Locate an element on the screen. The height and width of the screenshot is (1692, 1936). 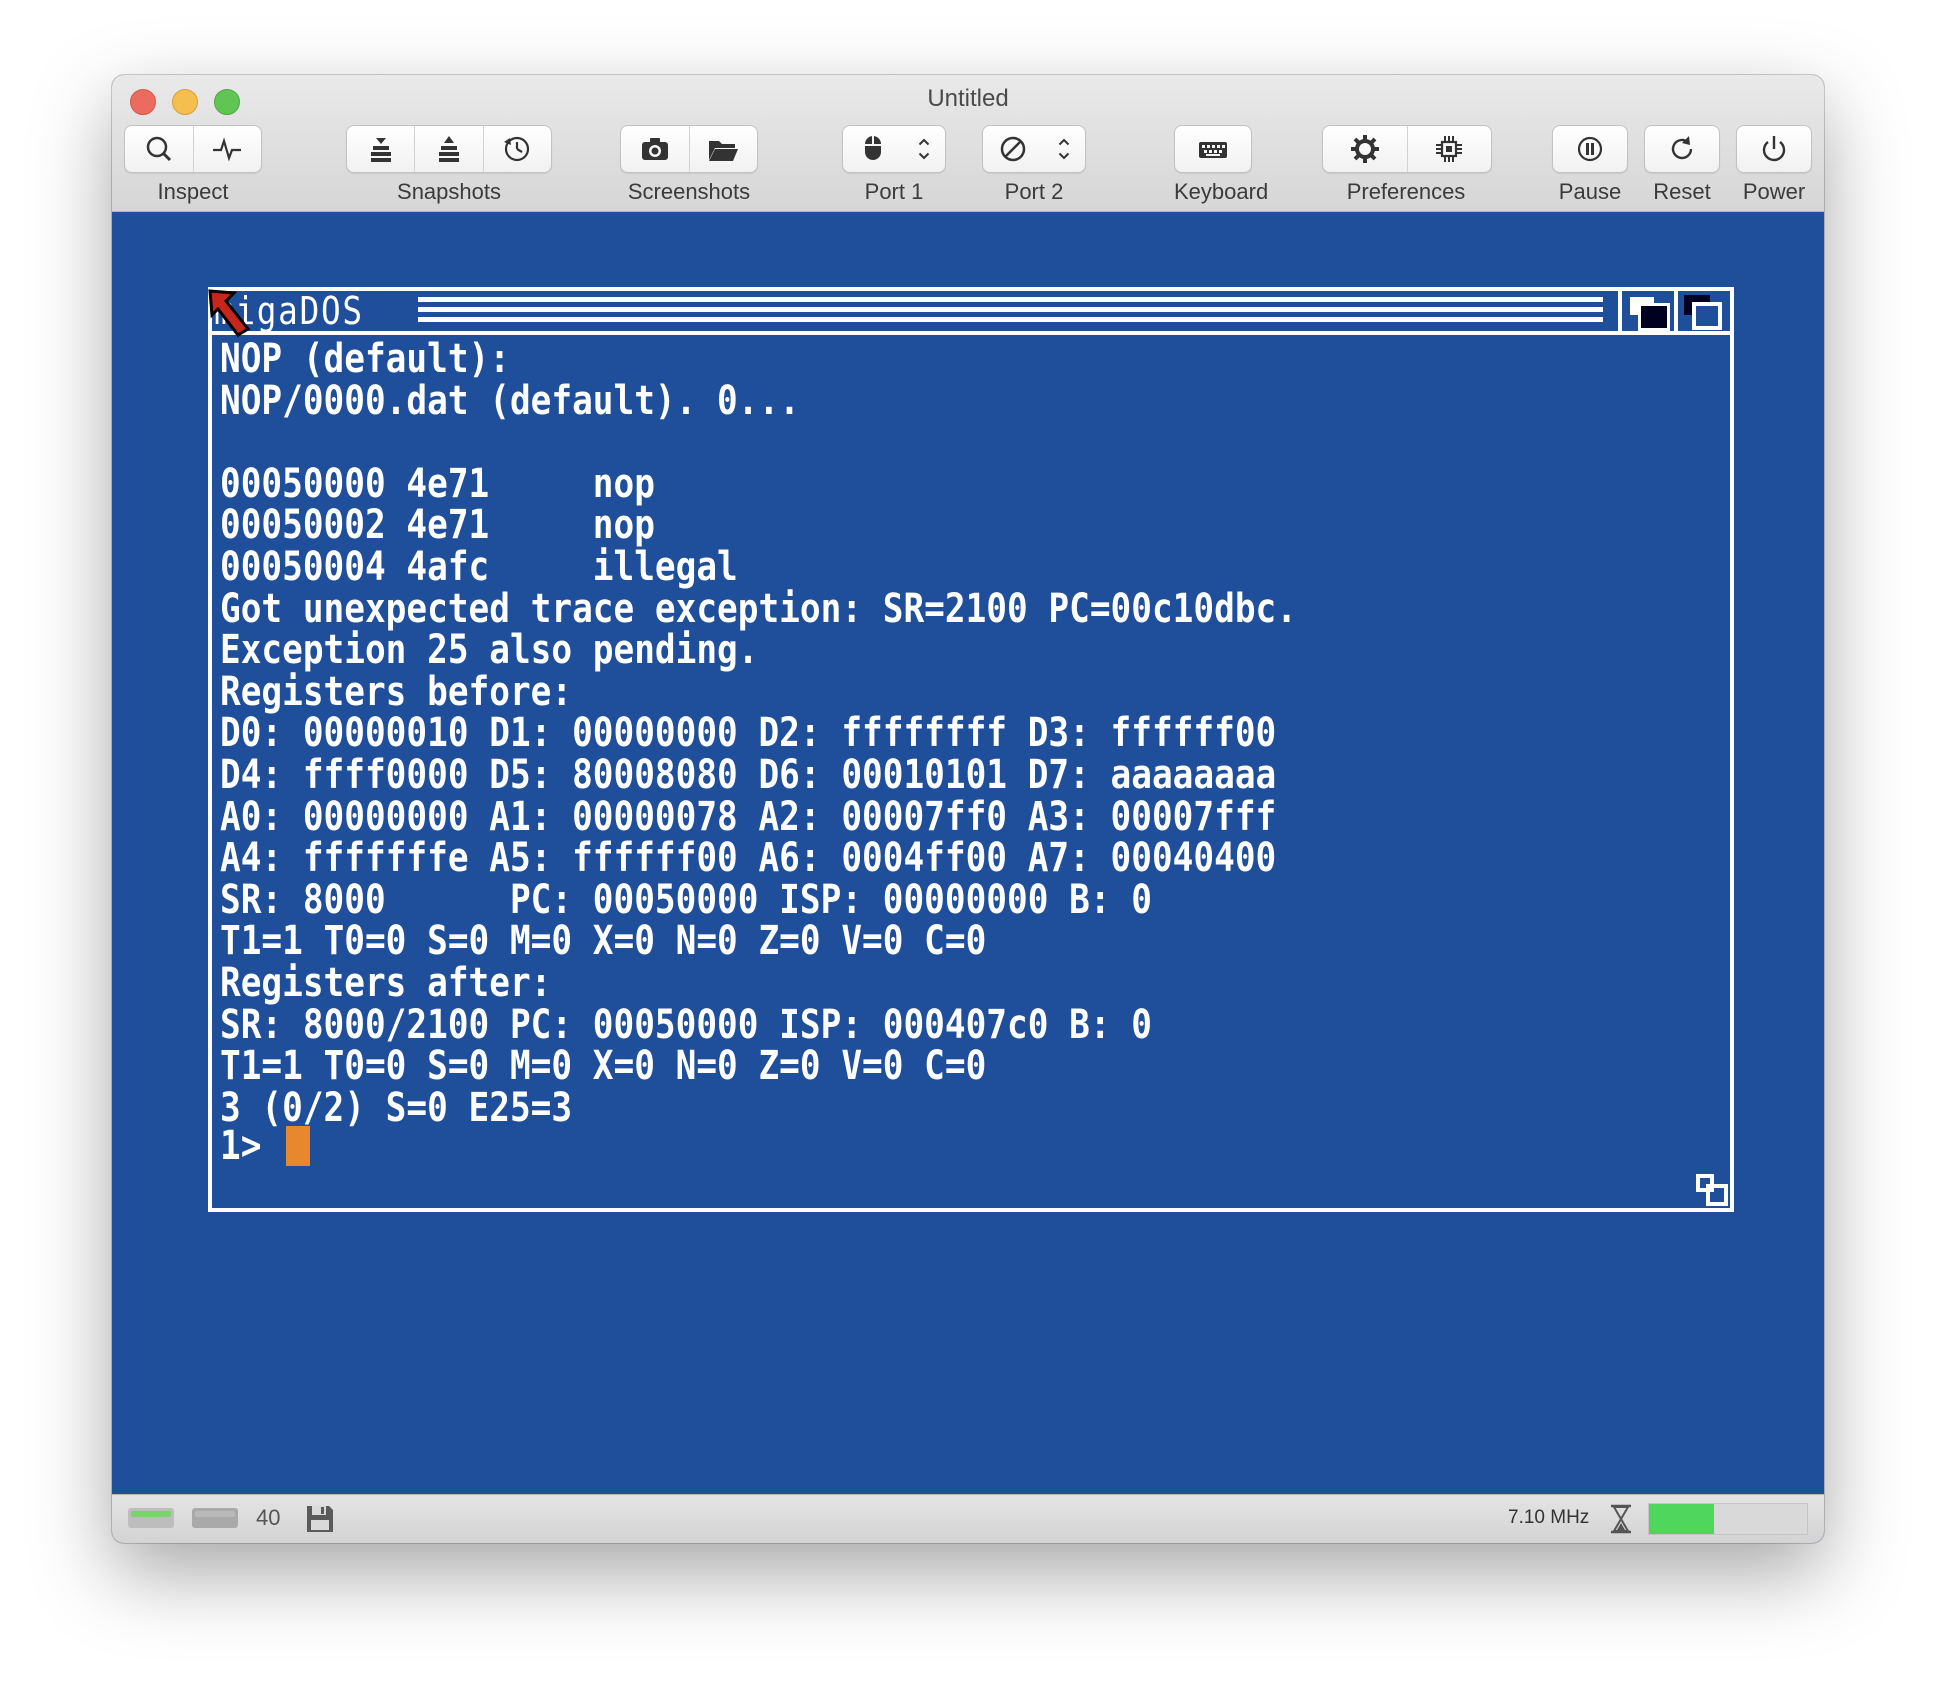
df1-drive-icon is located at coordinates (215, 1518).